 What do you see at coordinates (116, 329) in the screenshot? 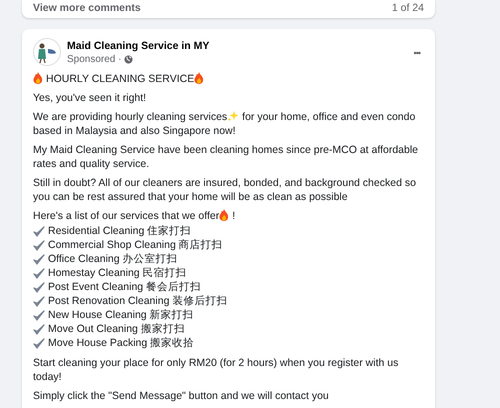
I see `service-item: Move Out Cleaning 搬家打扫` at bounding box center [116, 329].